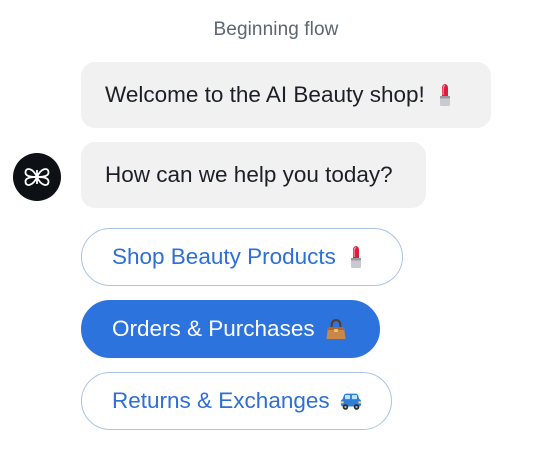 The height and width of the screenshot is (460, 548). I want to click on option-label: Orders & Purchases, so click(213, 328).